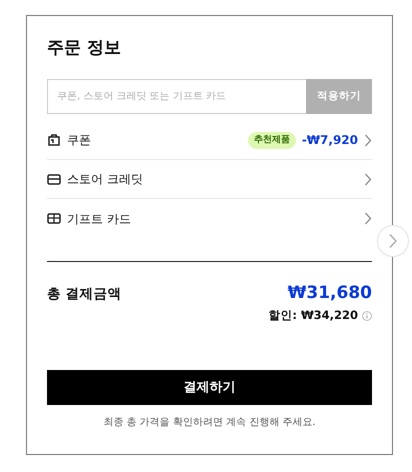  I want to click on next-button, so click(393, 241).